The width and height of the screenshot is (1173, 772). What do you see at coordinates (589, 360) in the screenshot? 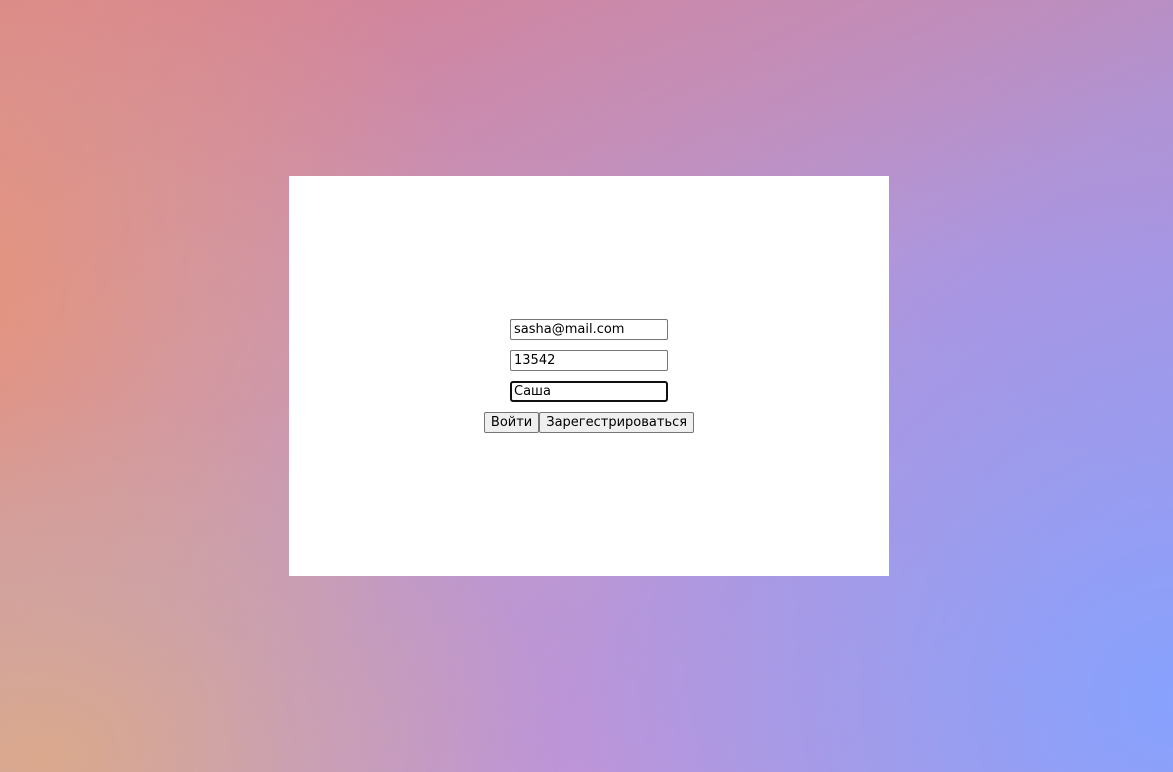
I see `password-field` at bounding box center [589, 360].